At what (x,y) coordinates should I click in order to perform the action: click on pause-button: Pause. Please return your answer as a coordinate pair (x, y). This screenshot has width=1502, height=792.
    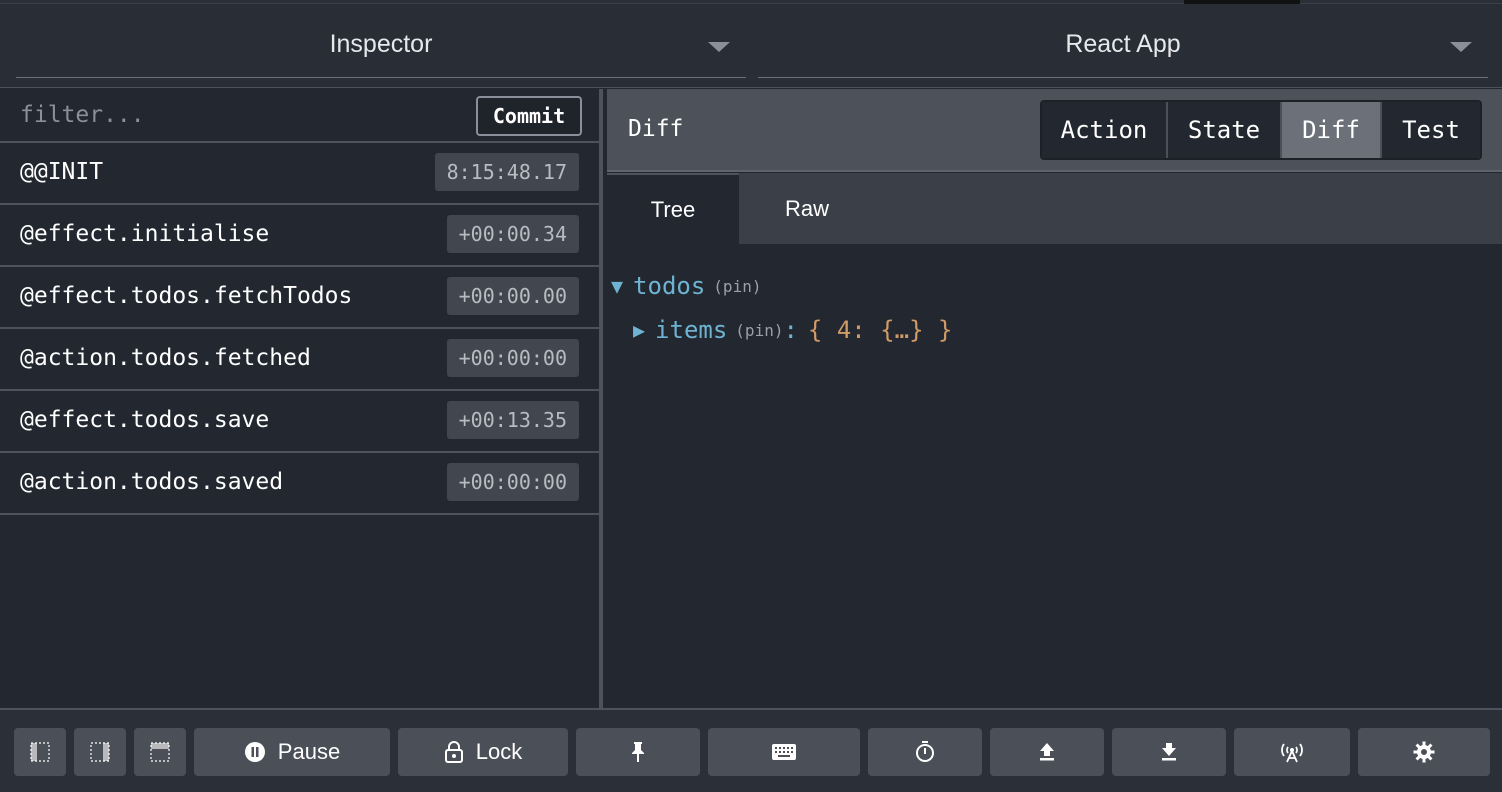
    Looking at the image, I should click on (292, 752).